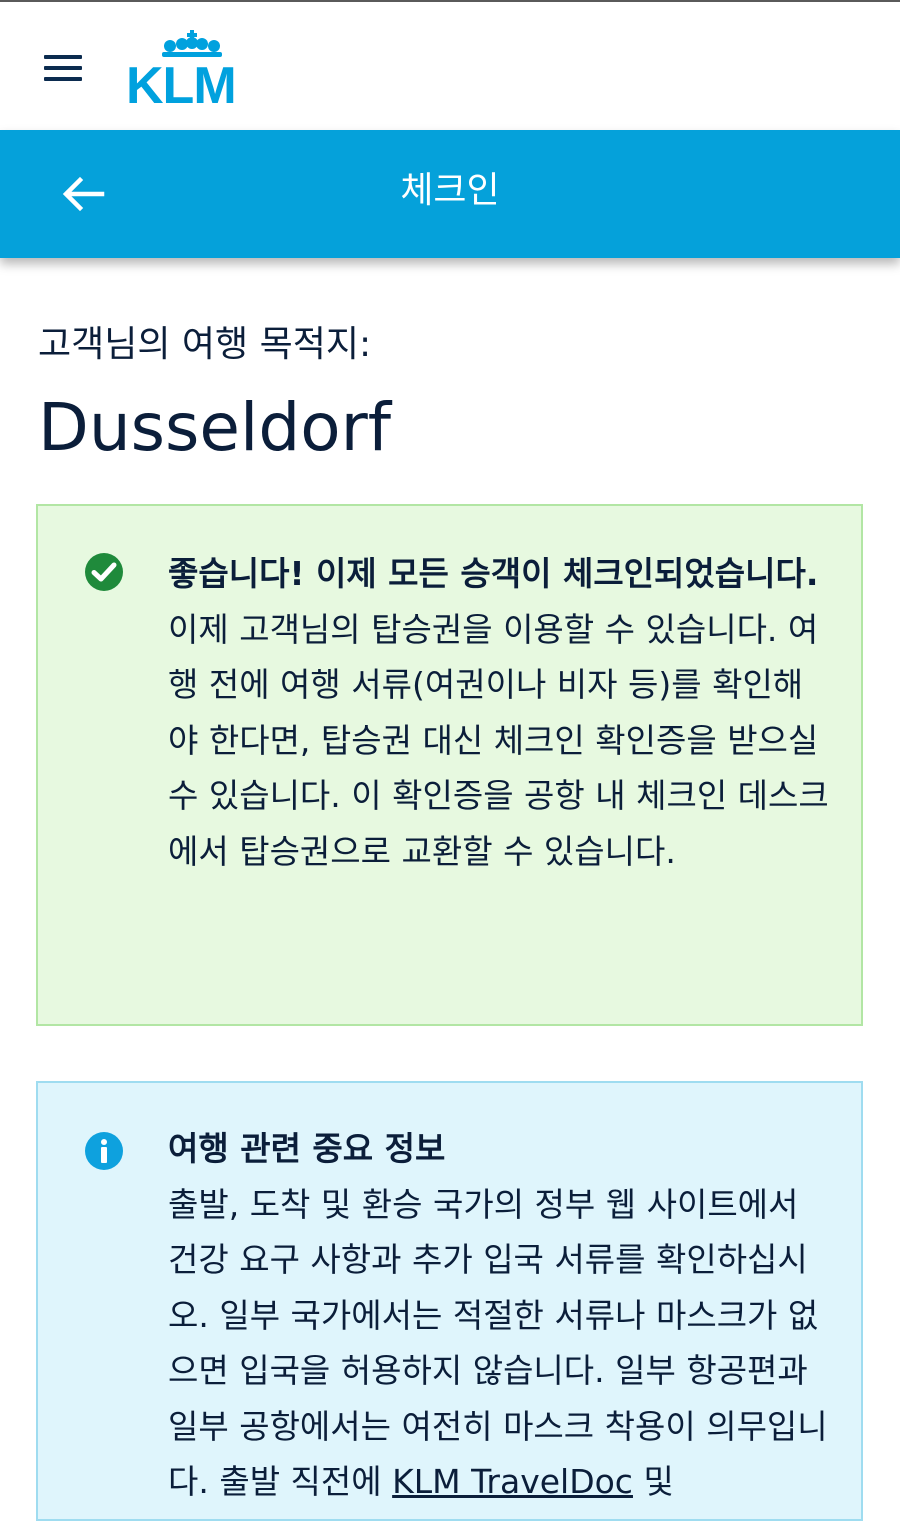 This screenshot has width=900, height=1521. Describe the element at coordinates (653, 1481) in the screenshot. I see `info-notice-text-after: 및` at that location.